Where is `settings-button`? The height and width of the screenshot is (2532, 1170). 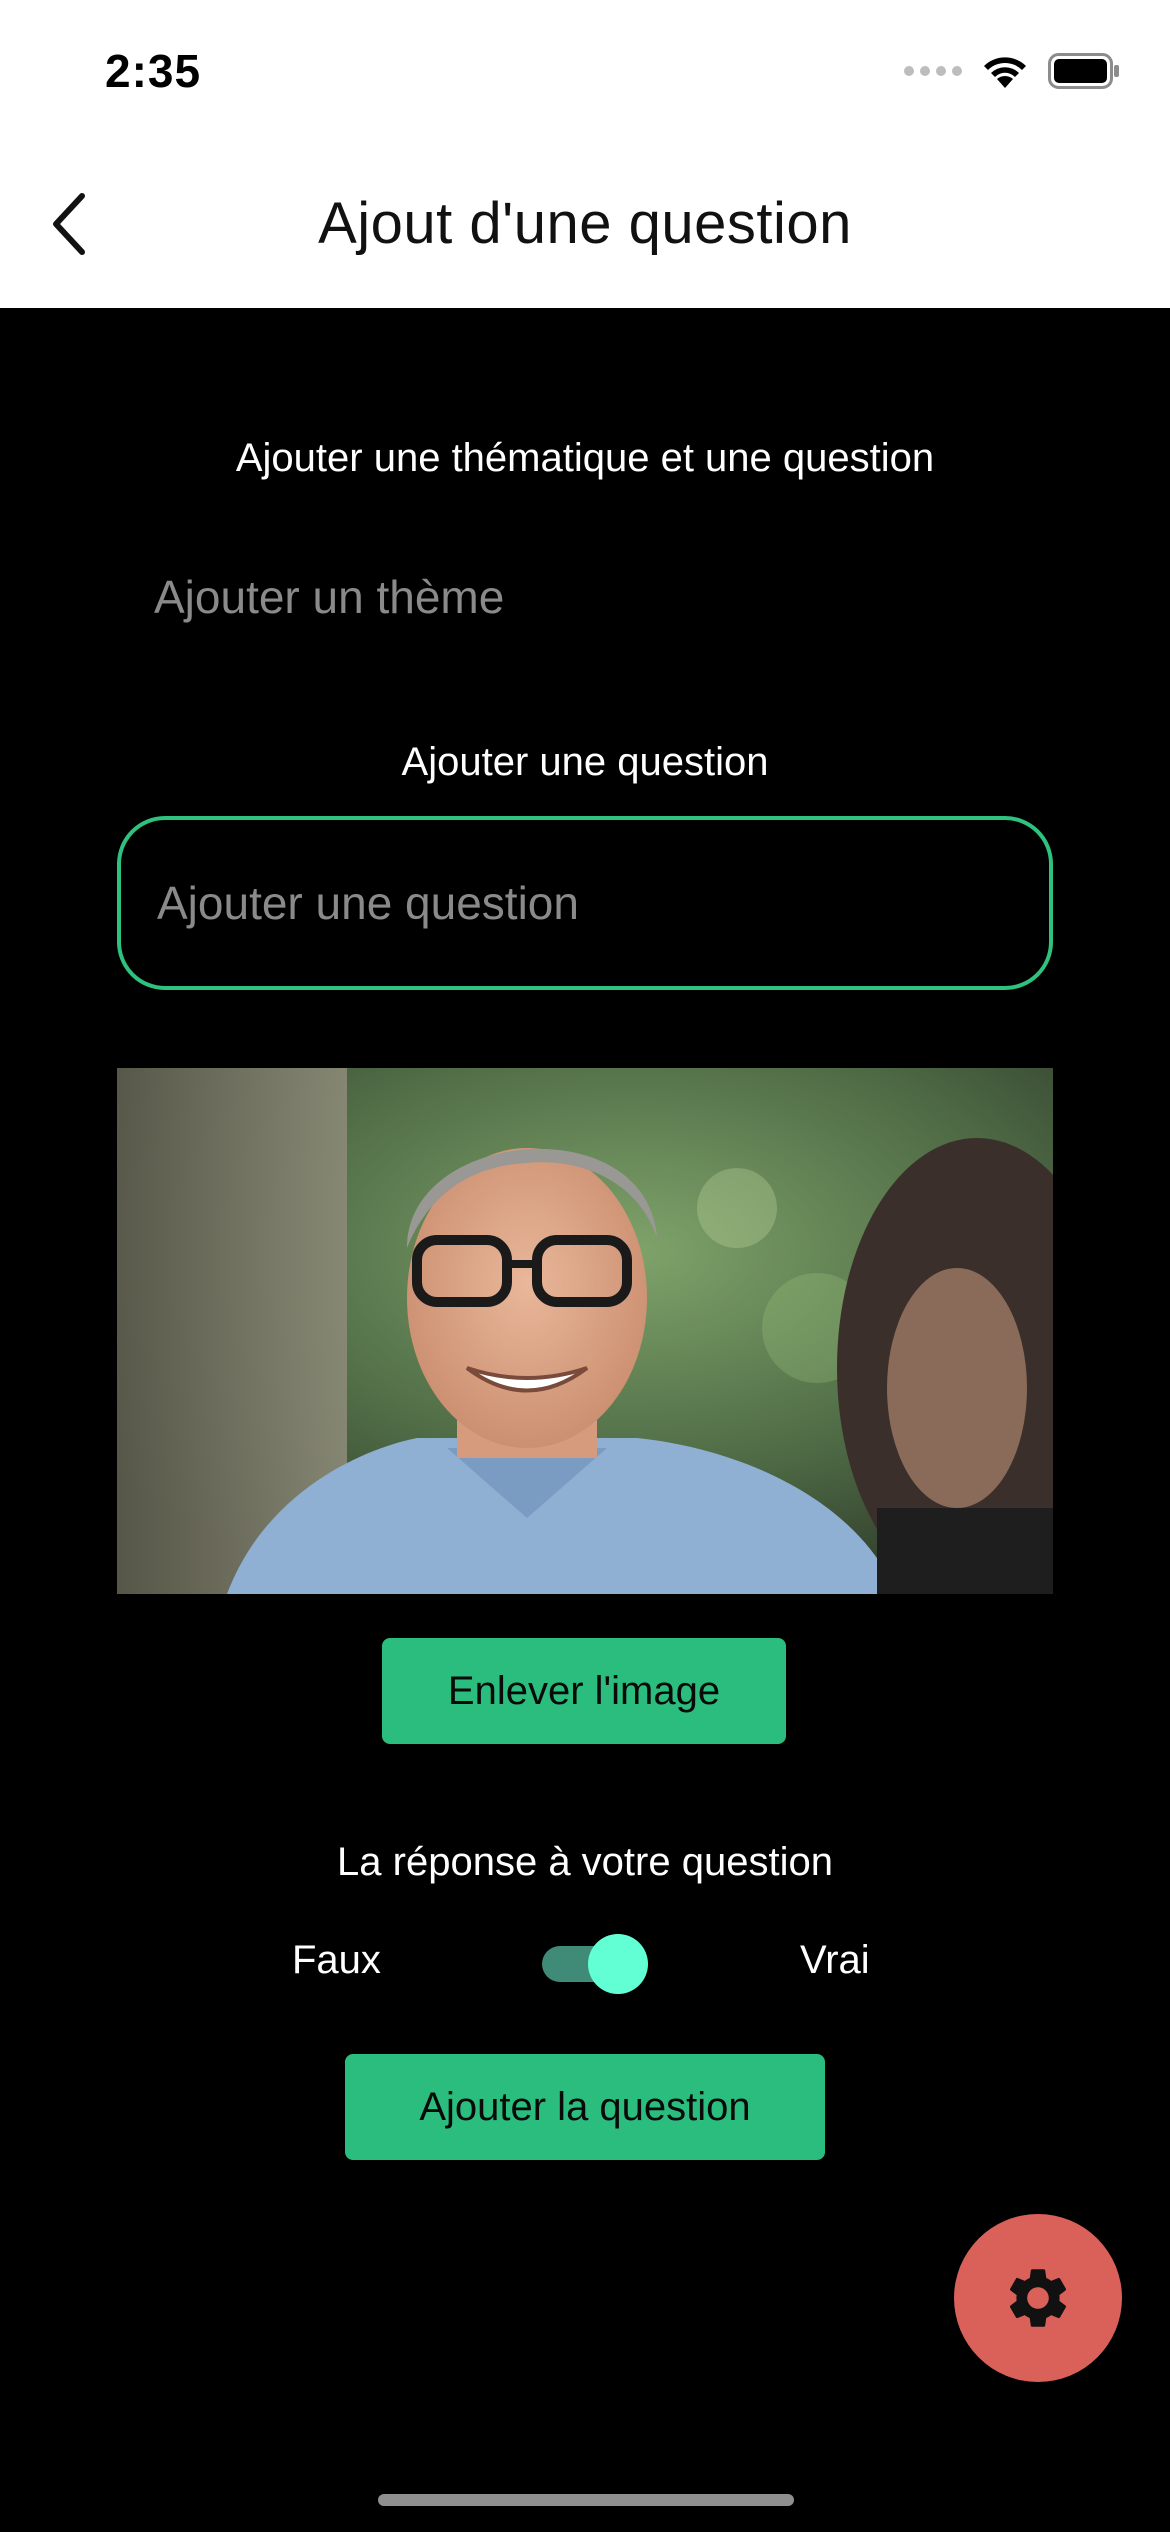 settings-button is located at coordinates (1038, 2298).